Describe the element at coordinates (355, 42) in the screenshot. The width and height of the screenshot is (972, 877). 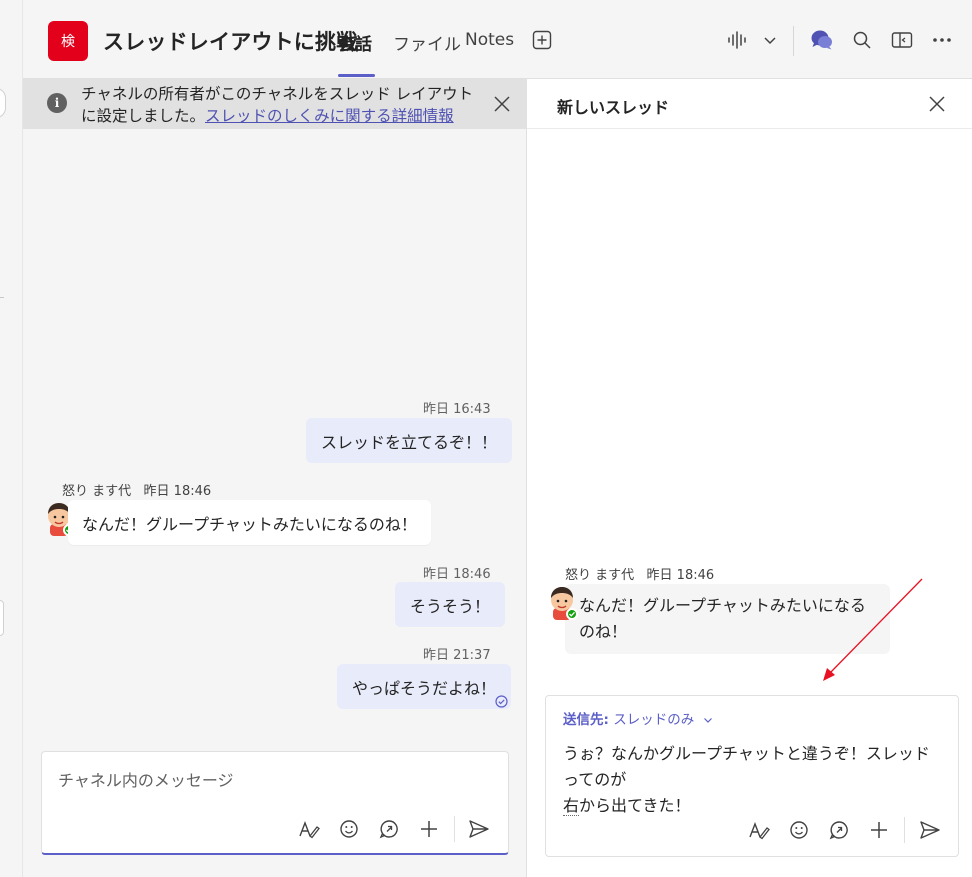
I see `tab-conversation: 会話` at that location.